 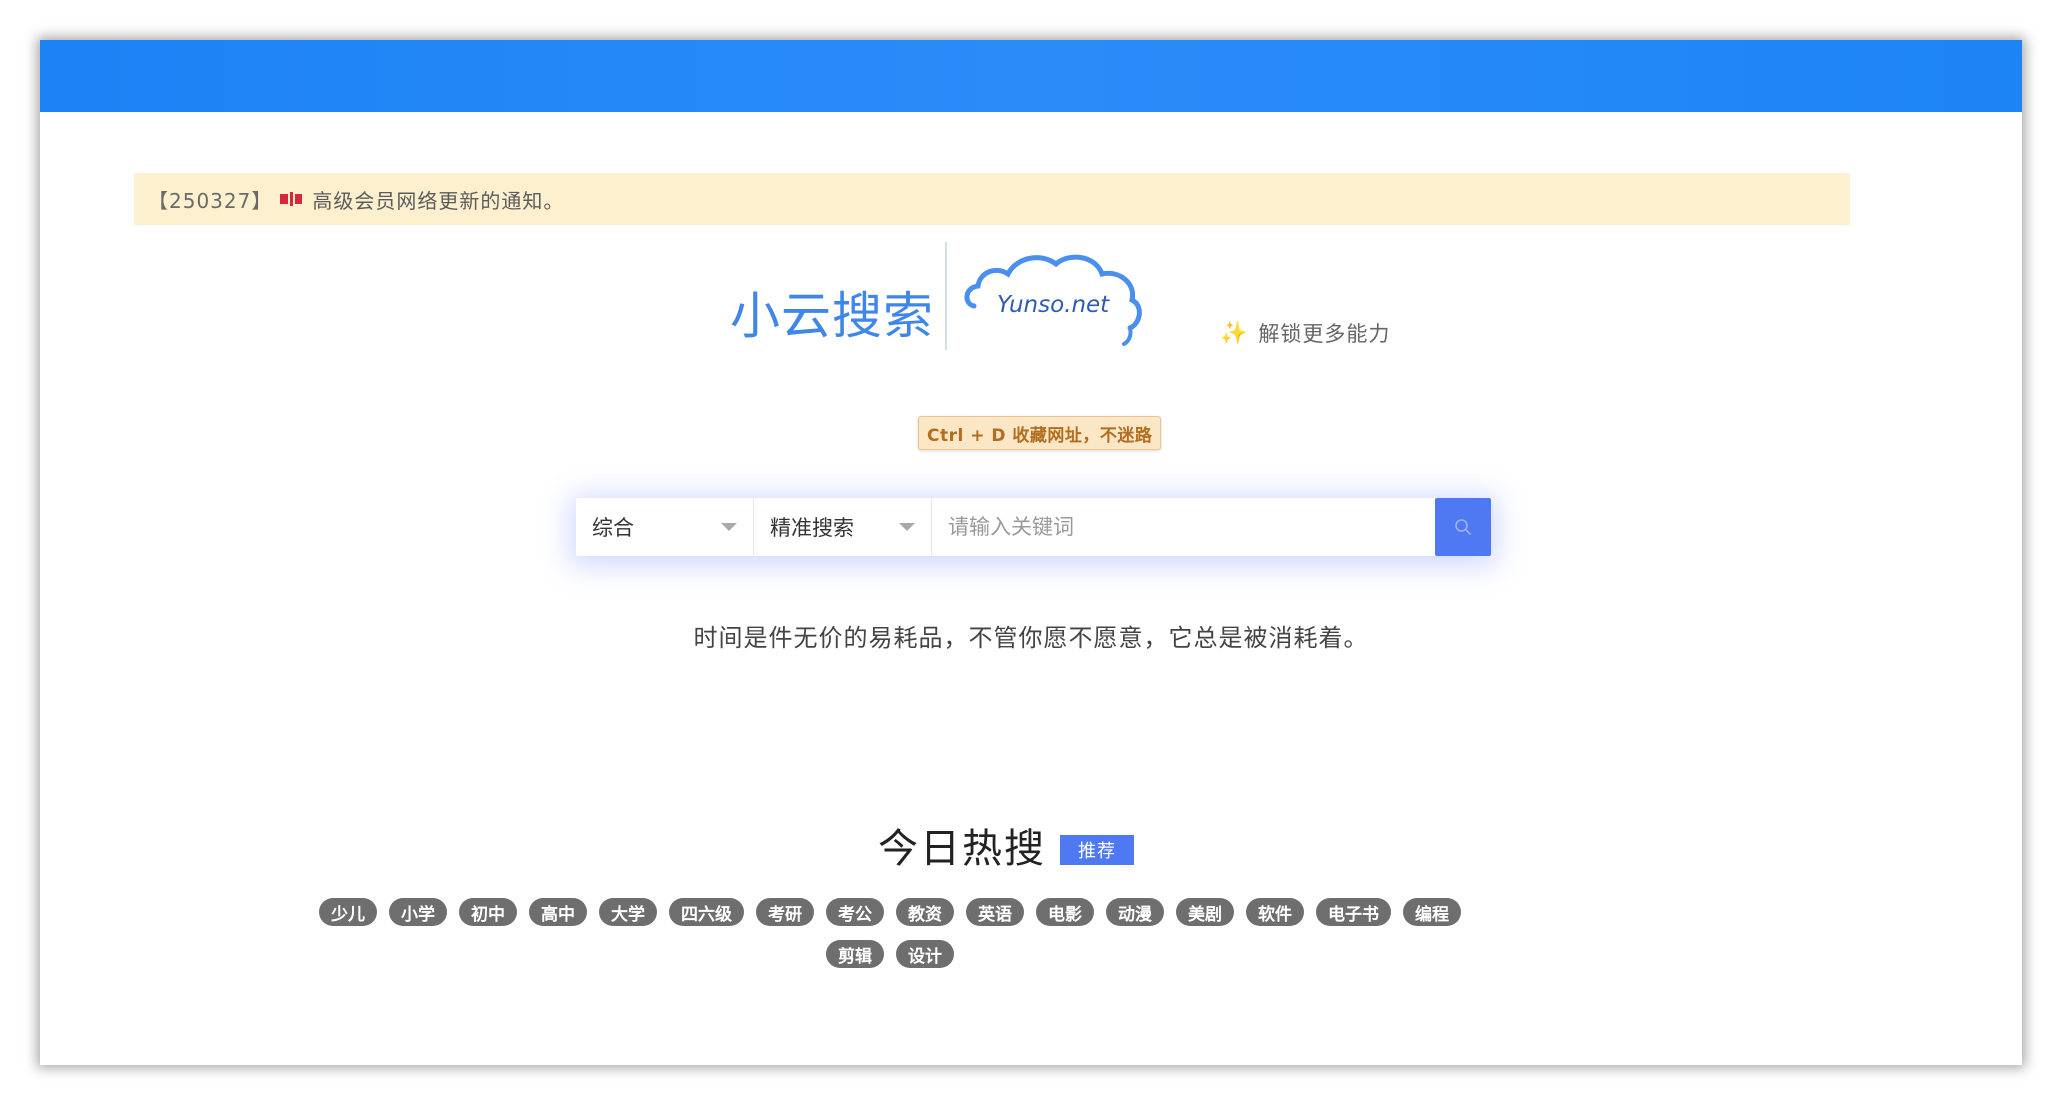 What do you see at coordinates (995, 912) in the screenshot?
I see `hot-tag: 英语` at bounding box center [995, 912].